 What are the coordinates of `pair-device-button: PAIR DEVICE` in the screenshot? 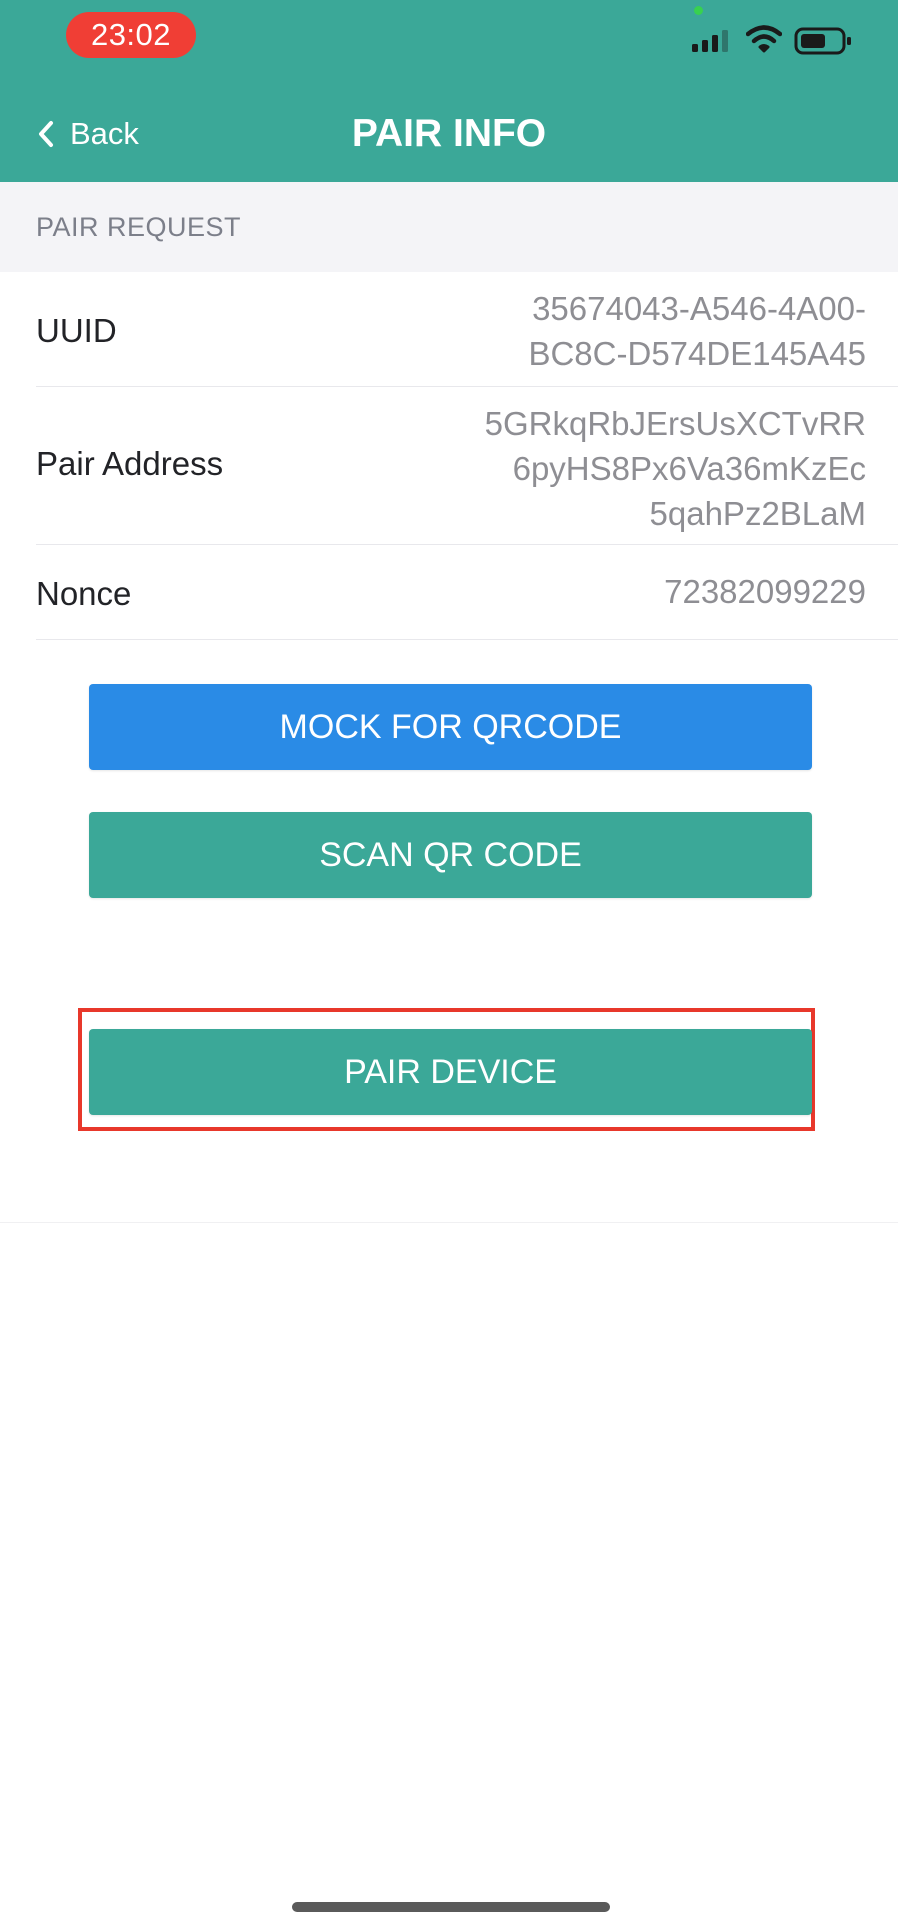 It's located at (450, 1072).